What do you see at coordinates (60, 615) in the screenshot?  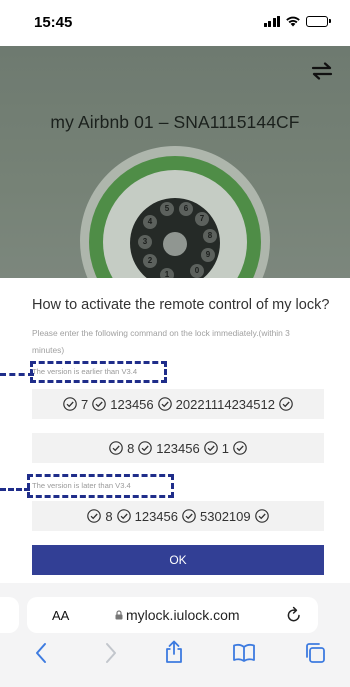 I see `text-size-button: AA` at bounding box center [60, 615].